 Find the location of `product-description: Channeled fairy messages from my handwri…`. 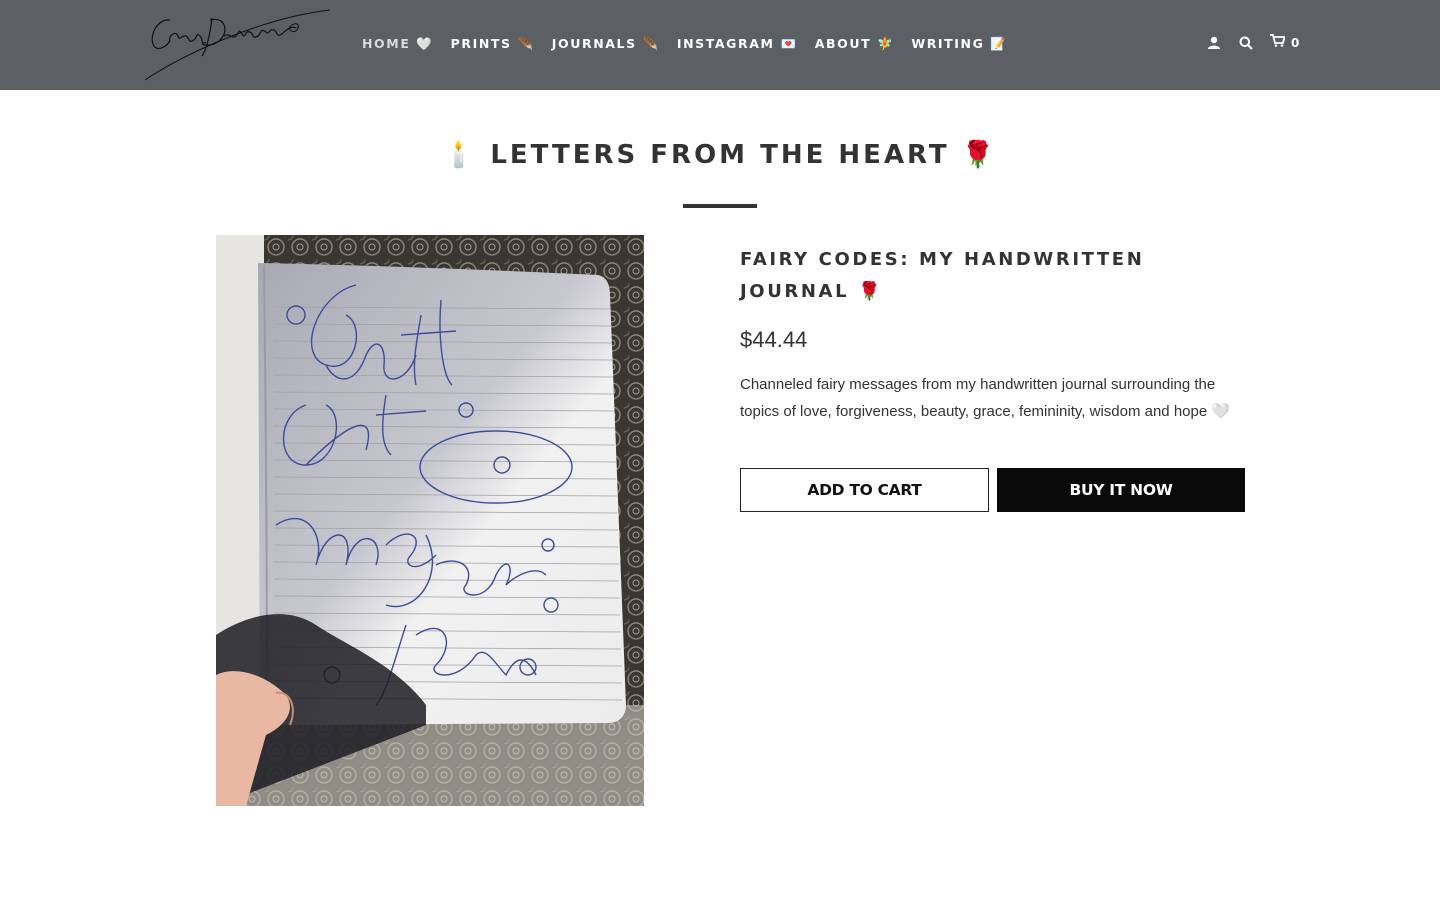

product-description: Channeled fairy messages from my handwri… is located at coordinates (985, 398).